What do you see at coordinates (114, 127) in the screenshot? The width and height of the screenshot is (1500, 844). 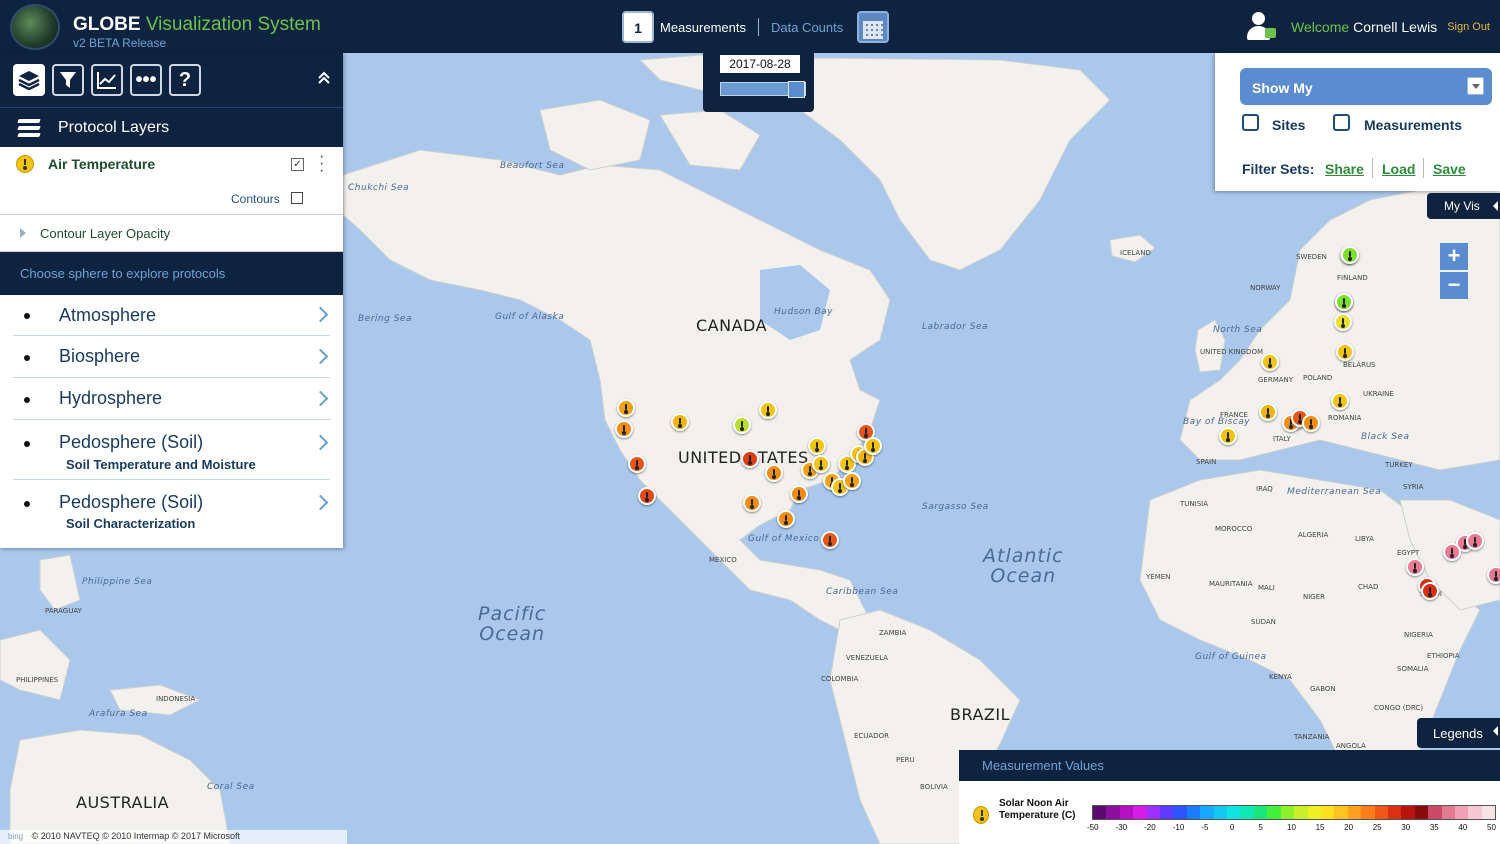 I see `protocol-layers-title: Protocol Layers` at bounding box center [114, 127].